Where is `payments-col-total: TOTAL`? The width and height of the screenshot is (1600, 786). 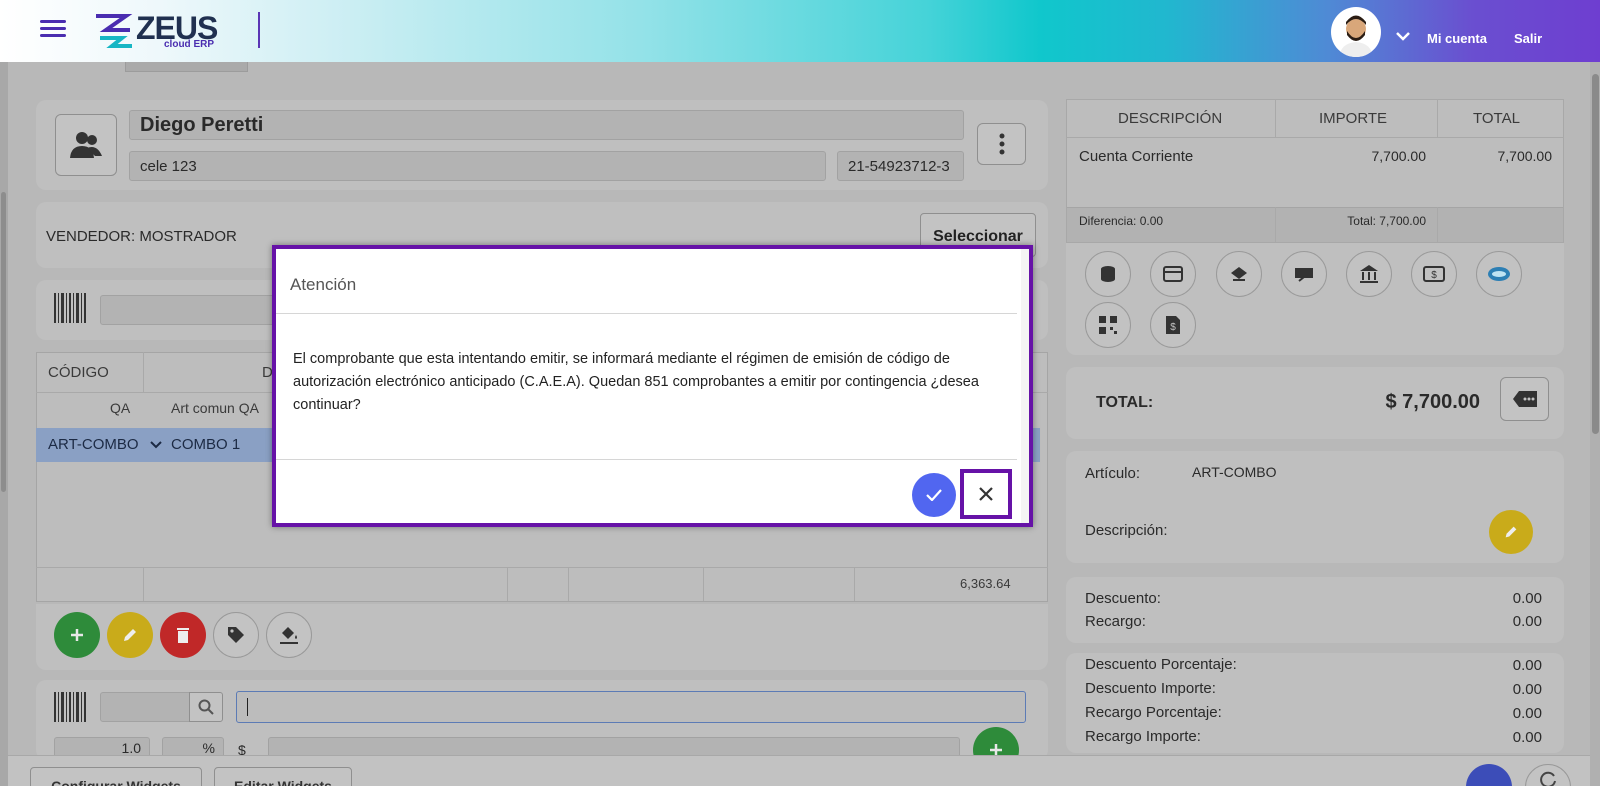
payments-col-total: TOTAL is located at coordinates (1496, 118).